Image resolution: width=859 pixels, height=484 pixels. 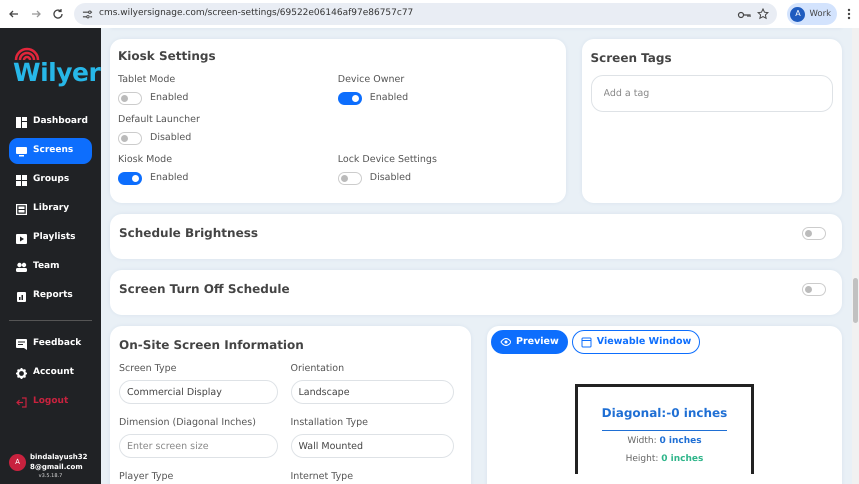 What do you see at coordinates (372, 392) in the screenshot?
I see `input-field: Landscape` at bounding box center [372, 392].